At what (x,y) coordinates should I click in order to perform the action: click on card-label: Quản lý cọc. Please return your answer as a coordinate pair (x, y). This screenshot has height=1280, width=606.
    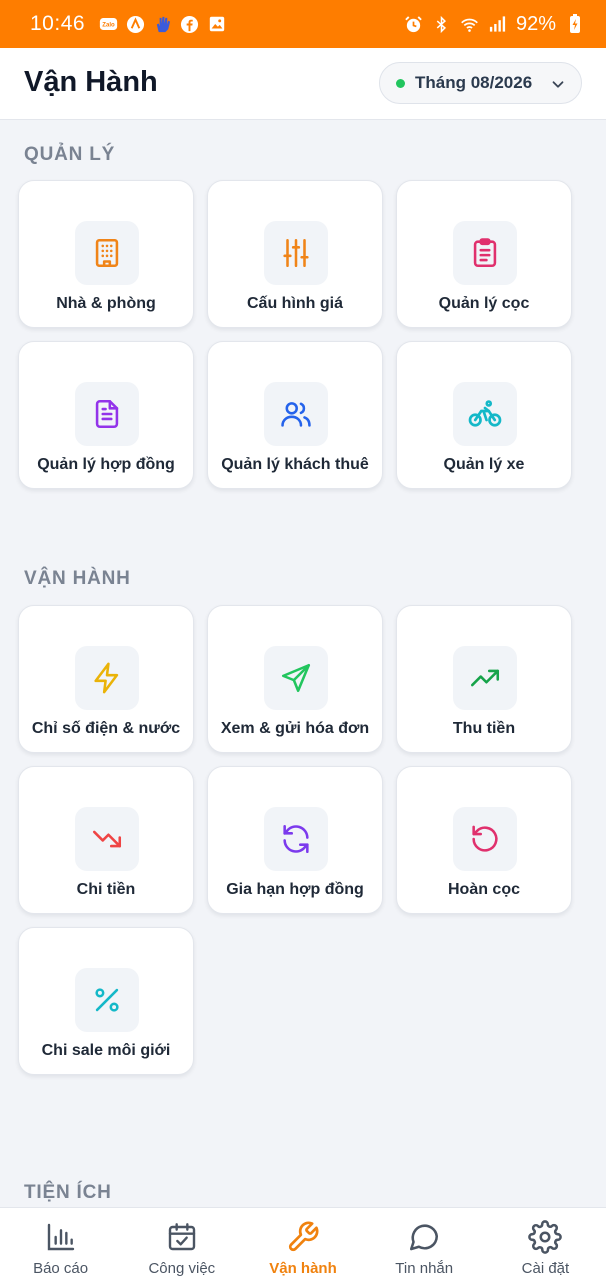
    Looking at the image, I should click on (484, 303).